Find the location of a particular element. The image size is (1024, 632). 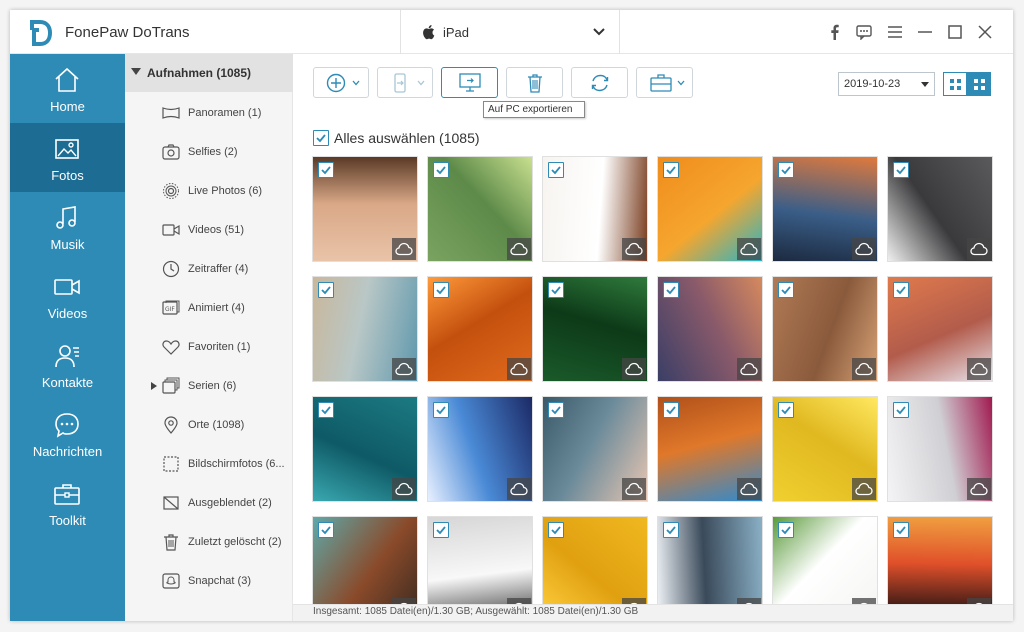

album-item-snapchat: Snapchat (3) is located at coordinates (209, 581).